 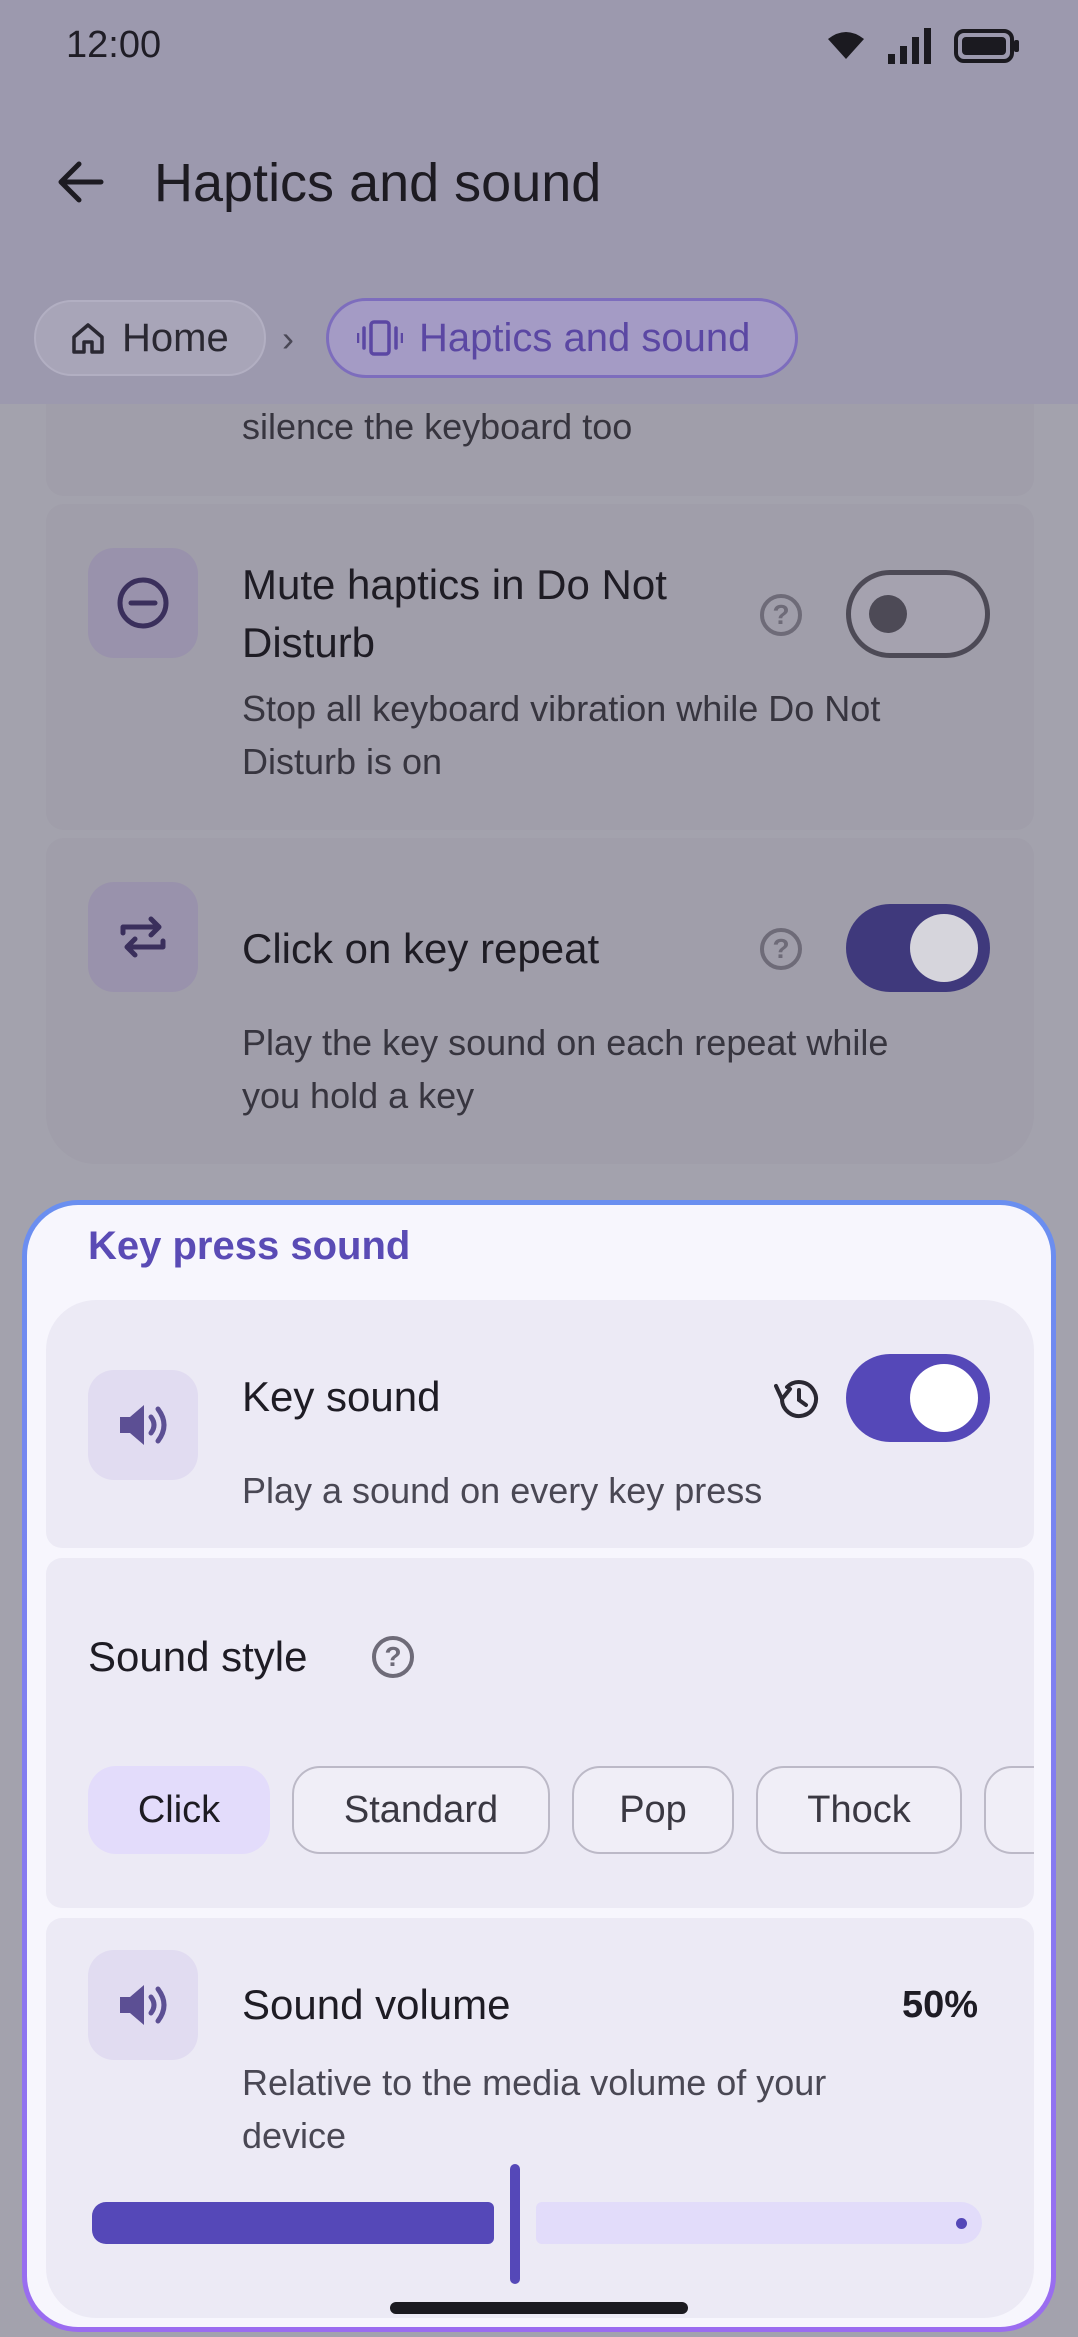 I want to click on wifi-icon, so click(x=846, y=45).